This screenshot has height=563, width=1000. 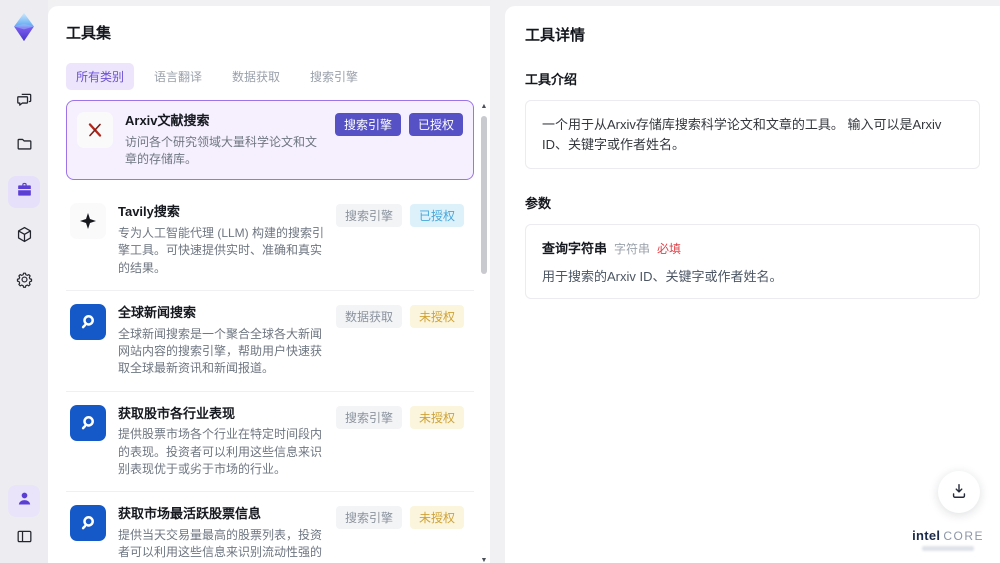 I want to click on intel-core-logo: intel core, so click(x=948, y=539).